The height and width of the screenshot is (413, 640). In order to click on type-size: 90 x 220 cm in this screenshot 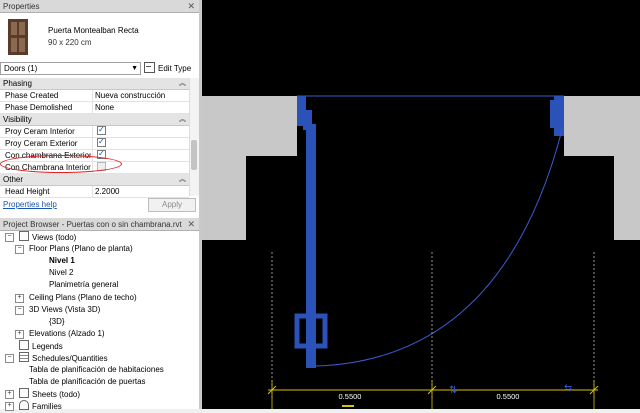, I will do `click(70, 42)`.